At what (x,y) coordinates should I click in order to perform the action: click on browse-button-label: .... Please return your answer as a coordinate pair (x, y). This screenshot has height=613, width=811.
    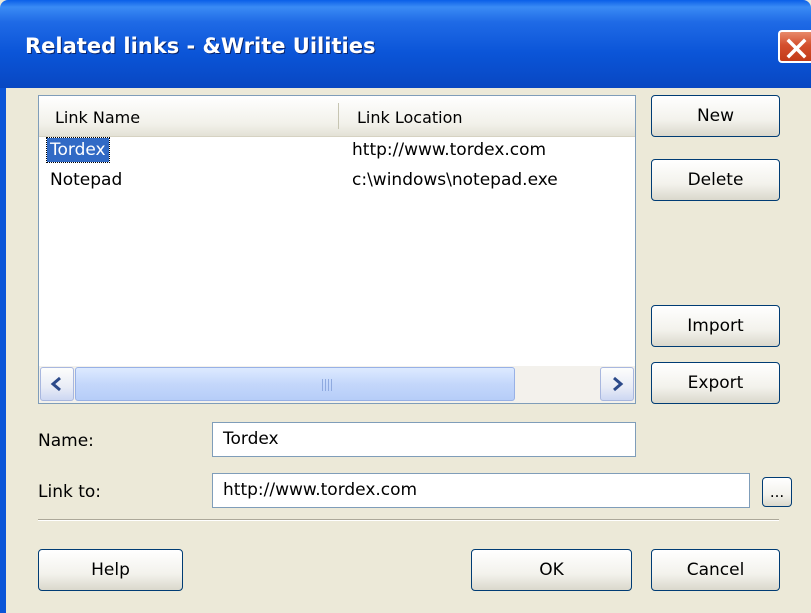
    Looking at the image, I should click on (777, 492).